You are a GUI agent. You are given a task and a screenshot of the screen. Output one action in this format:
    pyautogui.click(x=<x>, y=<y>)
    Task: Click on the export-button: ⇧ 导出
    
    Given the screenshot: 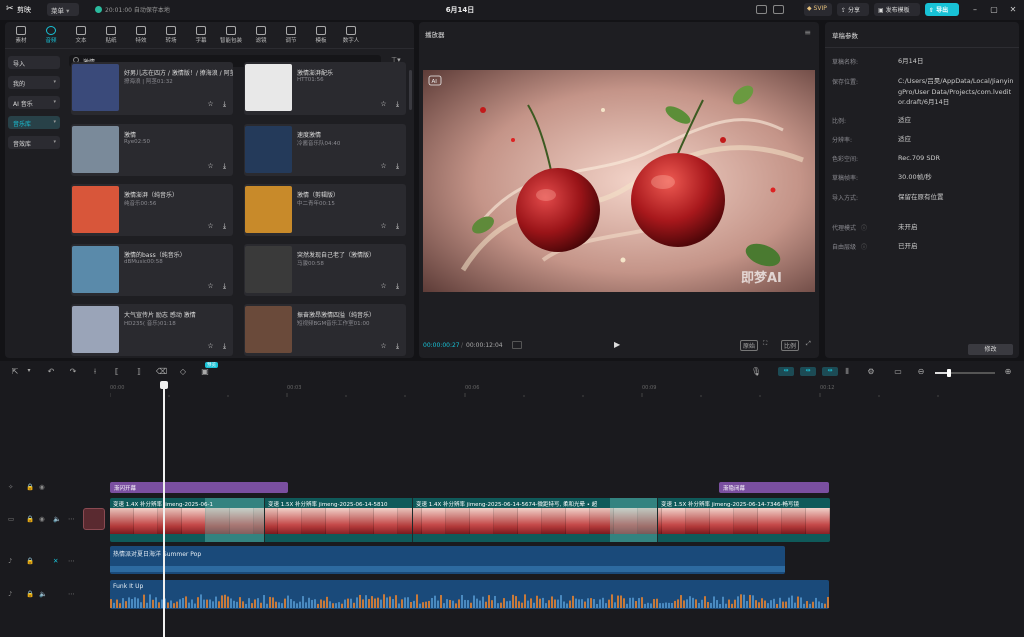 What is the action you would take?
    pyautogui.click(x=942, y=9)
    